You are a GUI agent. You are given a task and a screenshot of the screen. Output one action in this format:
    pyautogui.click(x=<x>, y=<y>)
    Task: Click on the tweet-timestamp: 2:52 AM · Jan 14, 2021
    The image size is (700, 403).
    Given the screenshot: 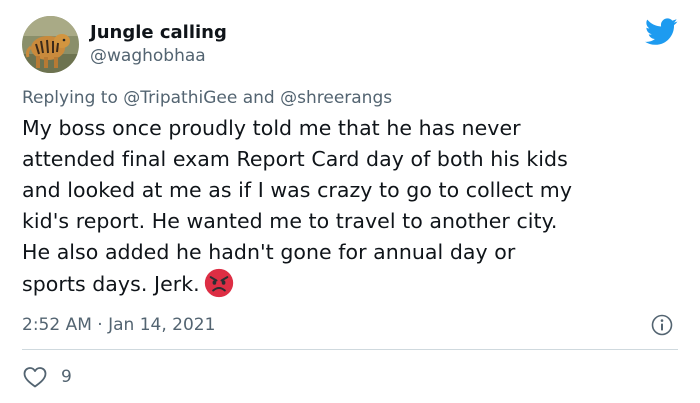 What is the action you would take?
    pyautogui.click(x=118, y=325)
    